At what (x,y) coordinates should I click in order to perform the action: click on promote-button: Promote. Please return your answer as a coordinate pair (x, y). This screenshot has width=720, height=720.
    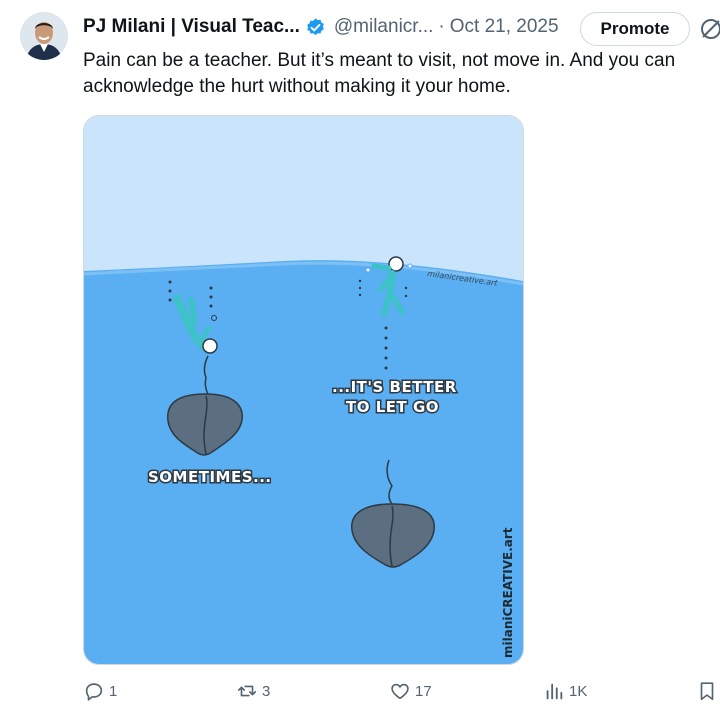
    Looking at the image, I should click on (635, 29).